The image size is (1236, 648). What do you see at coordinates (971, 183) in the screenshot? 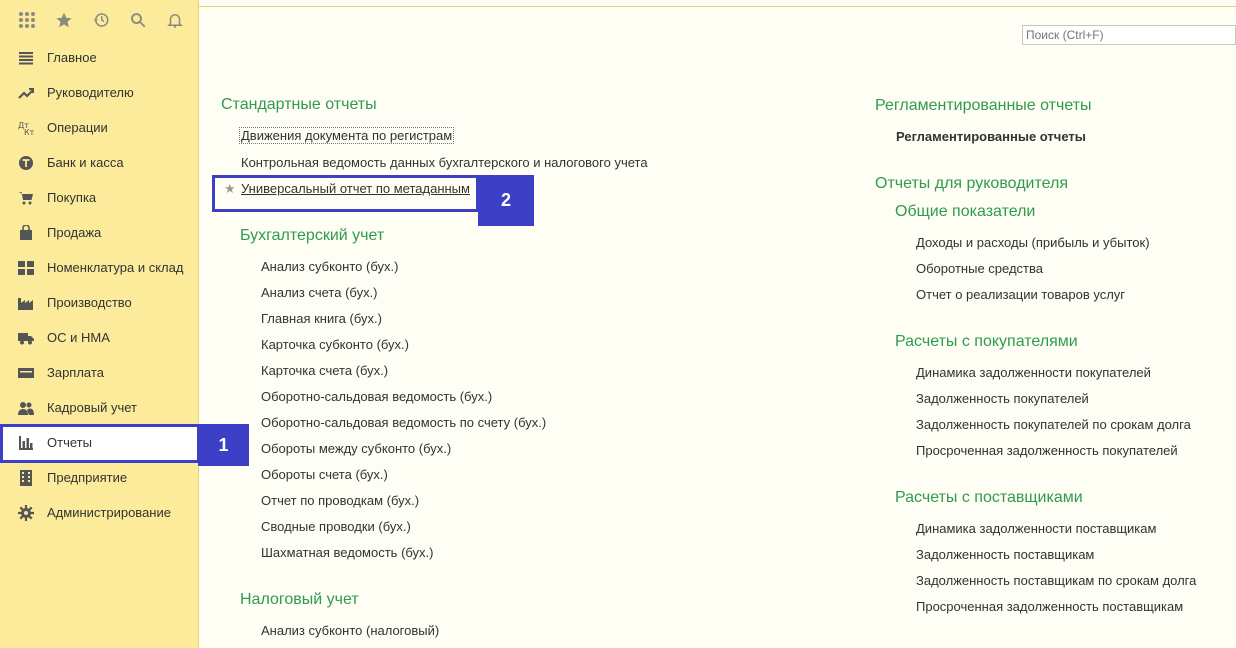
I see `section-manager-reports: Отчеты для руководителя` at bounding box center [971, 183].